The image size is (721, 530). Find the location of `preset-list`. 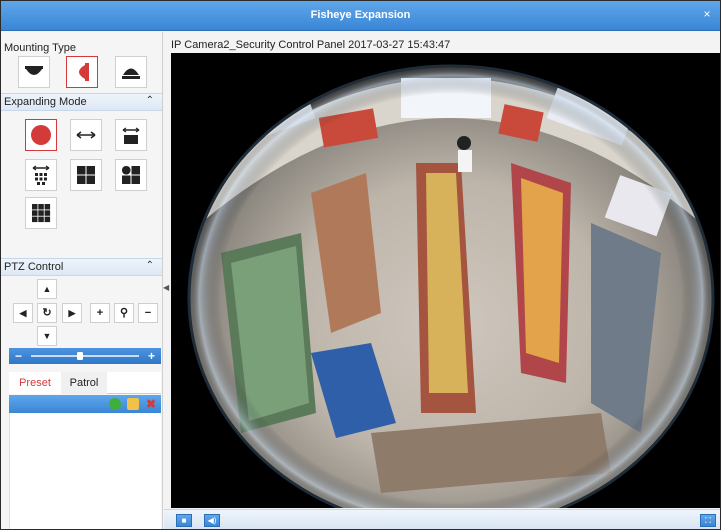

preset-list is located at coordinates (85, 471).